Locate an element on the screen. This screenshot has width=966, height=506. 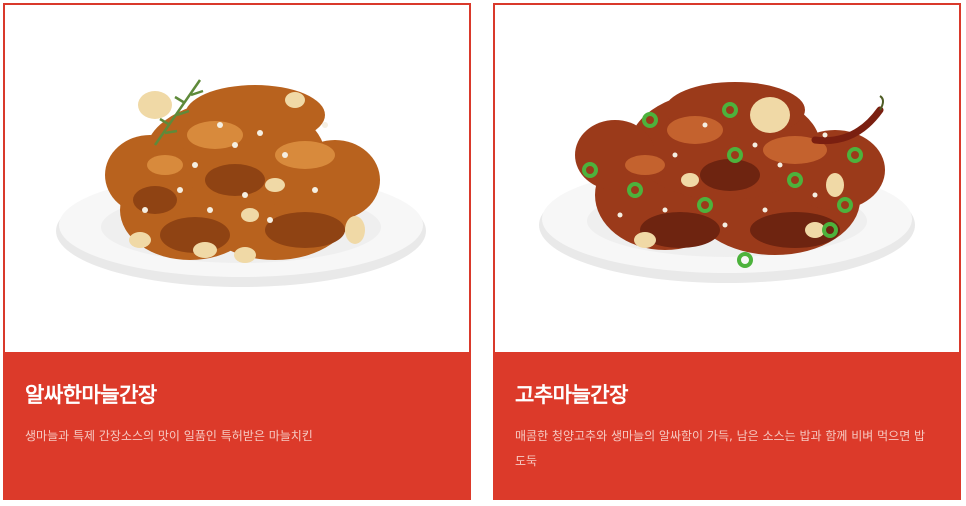
menu-info-band: 알싸한마늘간장 생마늘과 특제 간장소스의 맛이 일품인 특허받은 마늘치킨 is located at coordinates (237, 426).